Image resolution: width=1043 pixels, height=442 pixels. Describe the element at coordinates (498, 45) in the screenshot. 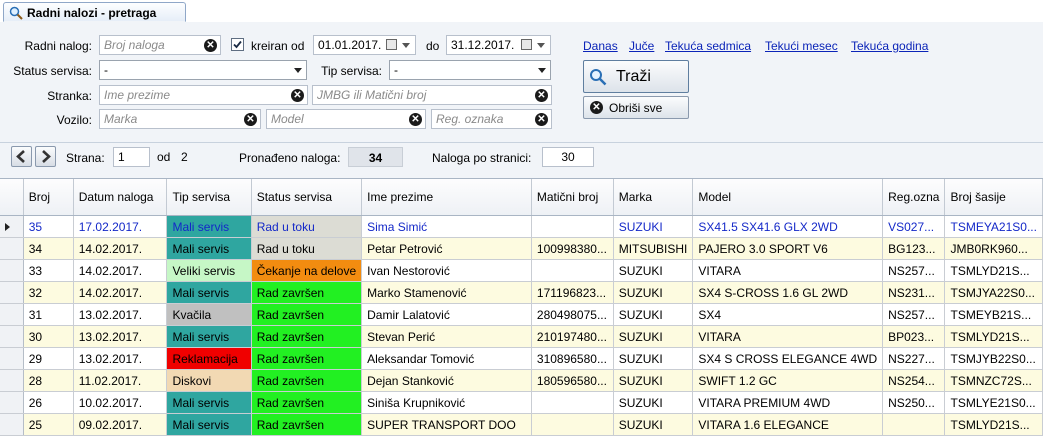

I see `date-to-input: 31.12.2017.` at that location.